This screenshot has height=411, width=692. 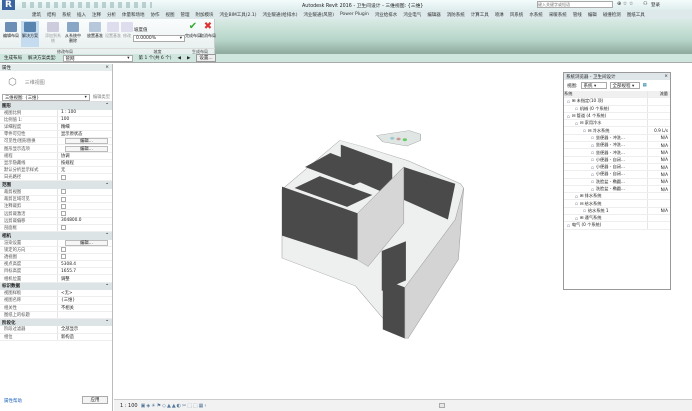 I want to click on property-value: {三维}, so click(x=85, y=300).